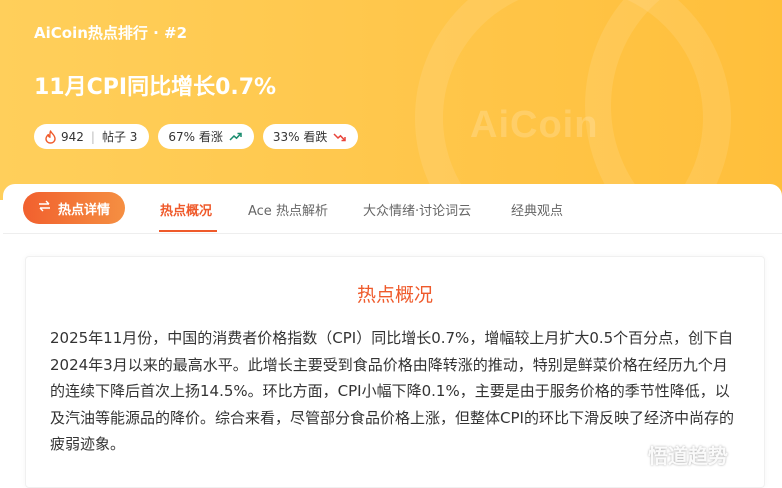 The height and width of the screenshot is (488, 782). I want to click on hot-detail-label: 热点详情, so click(83, 210).